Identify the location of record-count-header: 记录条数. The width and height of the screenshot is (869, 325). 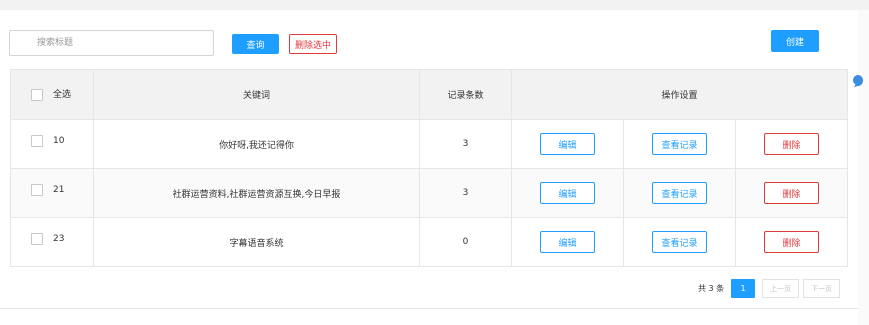
(465, 94).